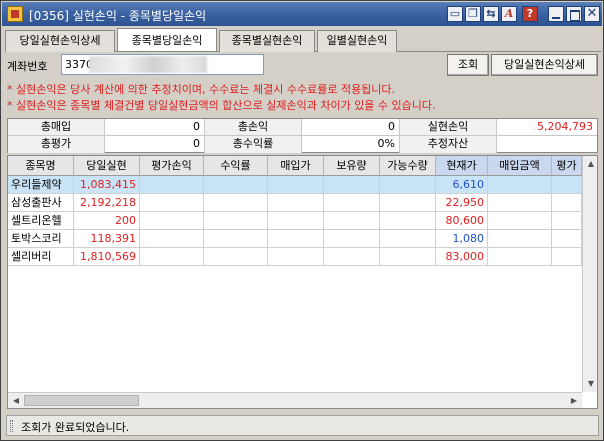  What do you see at coordinates (15, 14) in the screenshot?
I see `app-icon` at bounding box center [15, 14].